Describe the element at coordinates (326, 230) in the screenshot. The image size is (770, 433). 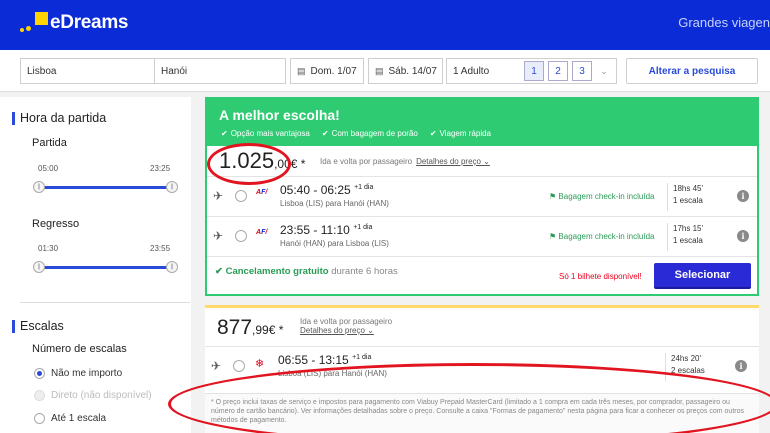
I see `leg-times: 23:55 - 11:10 +1 dia` at that location.